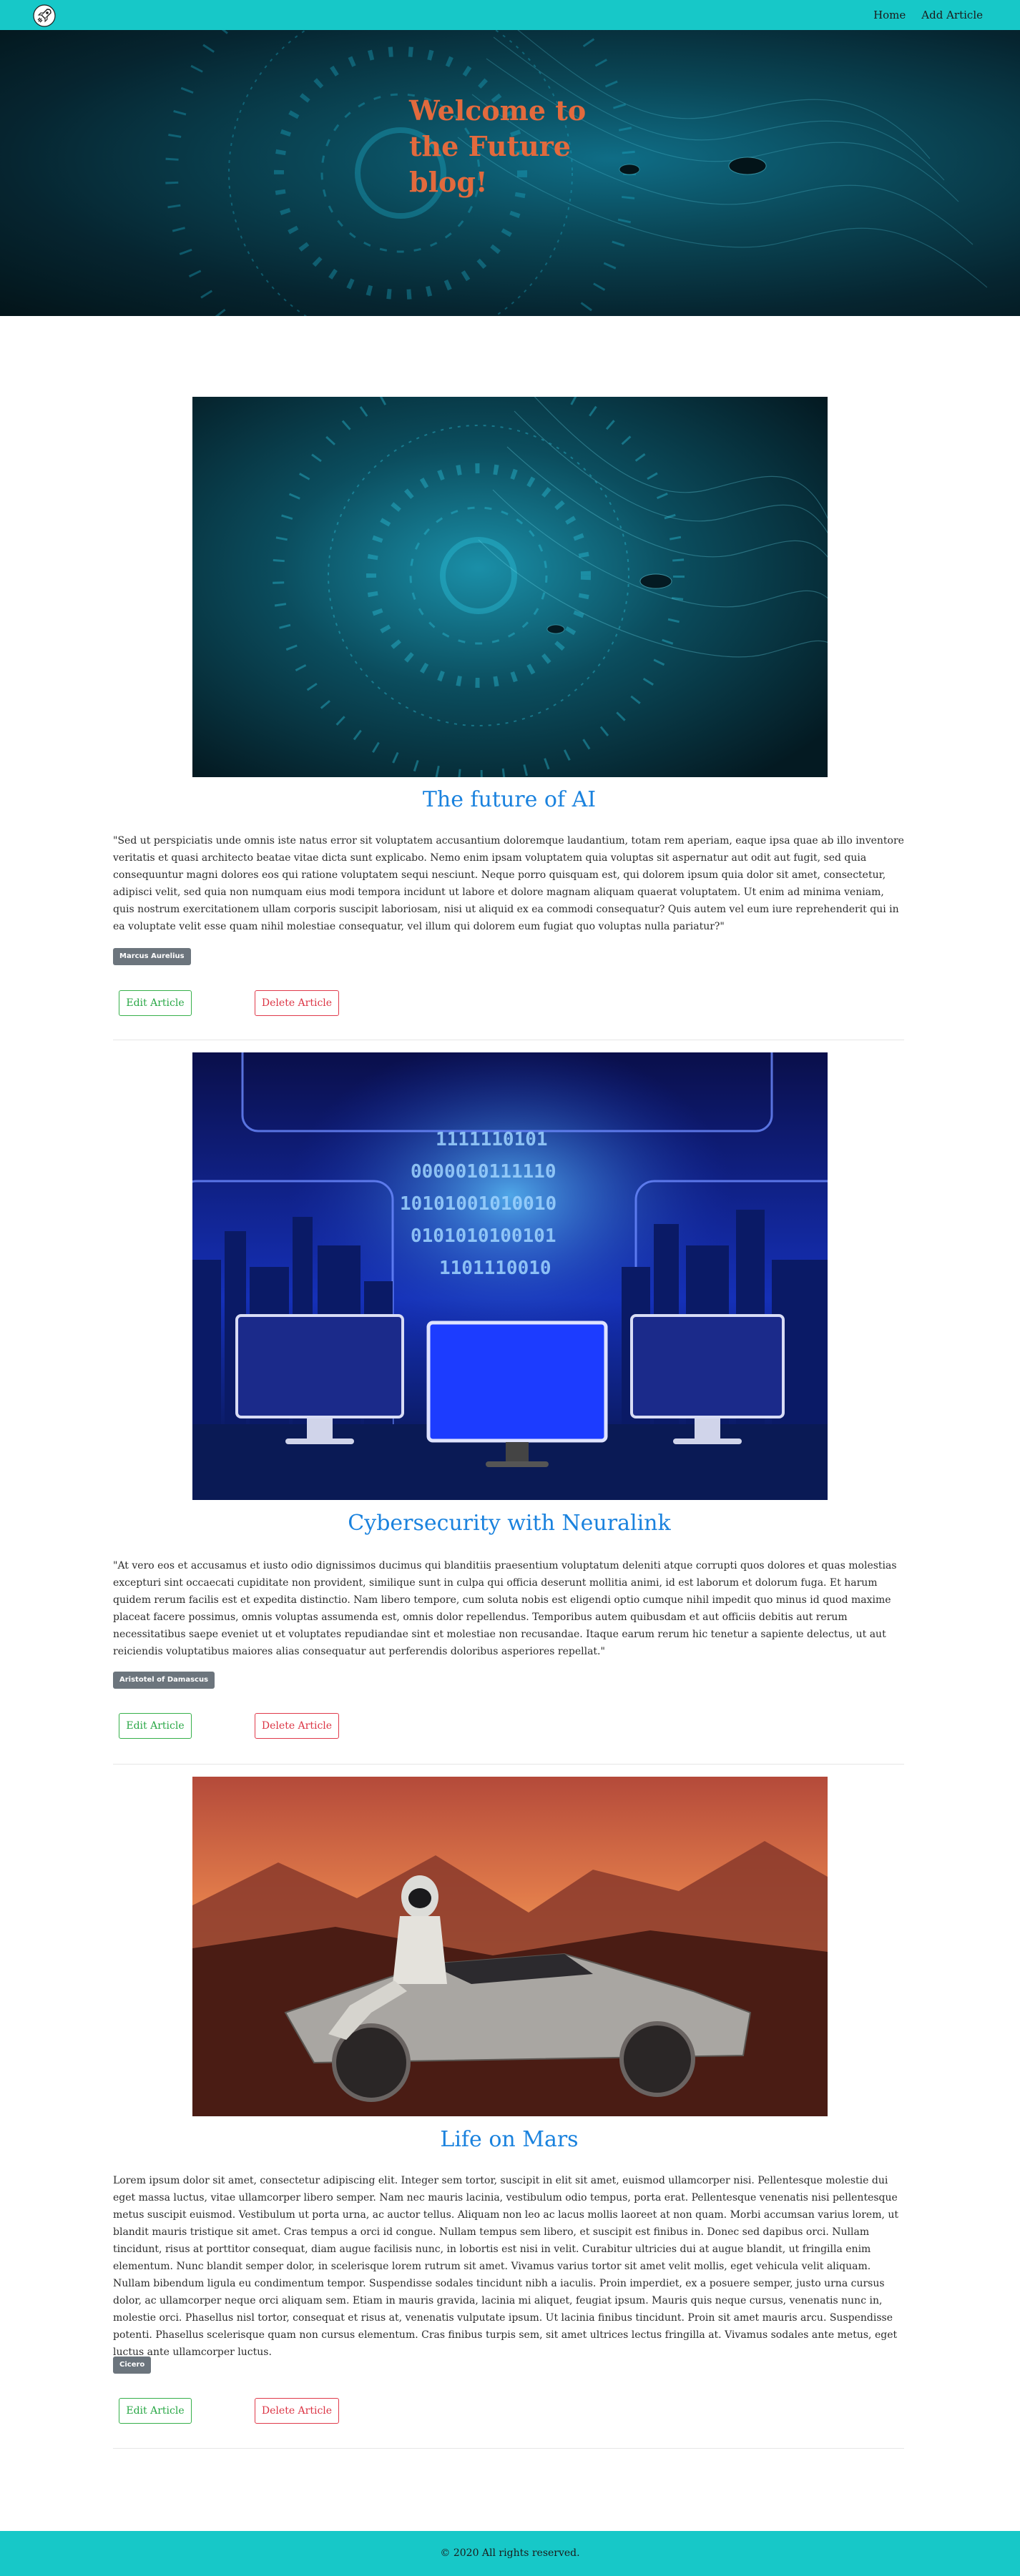  What do you see at coordinates (492, 1139) in the screenshot?
I see `svg-text: 1111110101` at bounding box center [492, 1139].